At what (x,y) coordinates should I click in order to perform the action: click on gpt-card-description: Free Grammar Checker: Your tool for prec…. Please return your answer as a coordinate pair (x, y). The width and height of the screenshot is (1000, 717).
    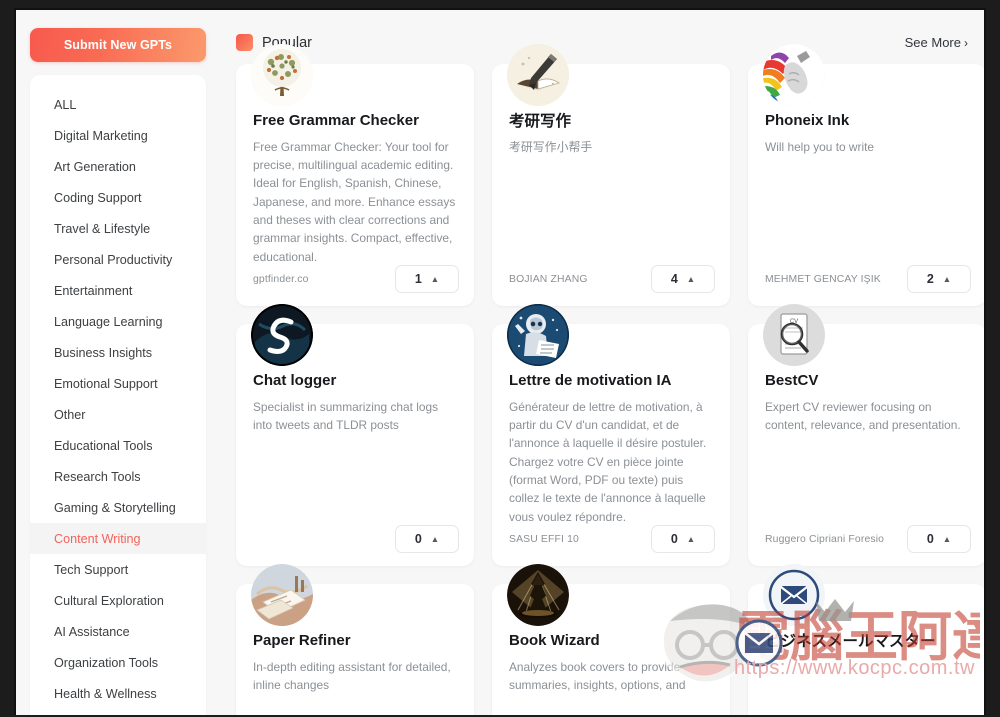
    Looking at the image, I should click on (354, 201).